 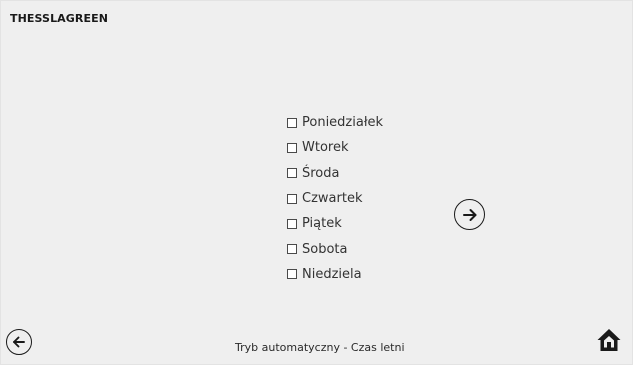 I want to click on day-label: Poniedziałek, so click(x=343, y=123).